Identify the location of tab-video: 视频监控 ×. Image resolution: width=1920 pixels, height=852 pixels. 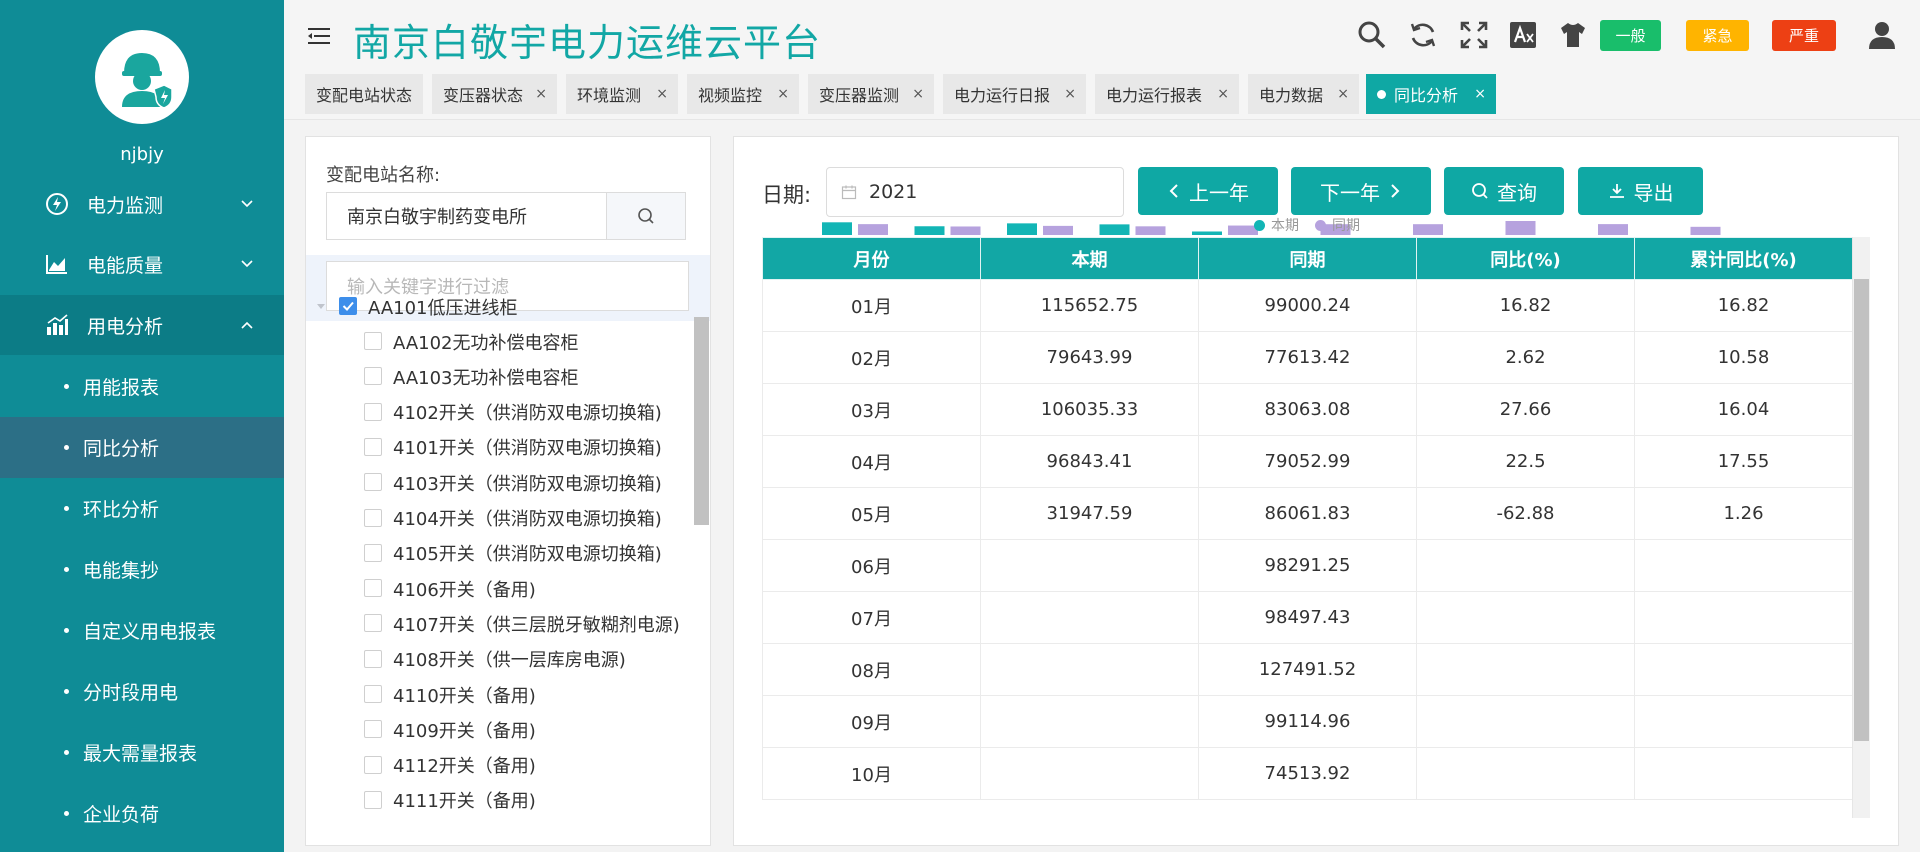
(743, 94).